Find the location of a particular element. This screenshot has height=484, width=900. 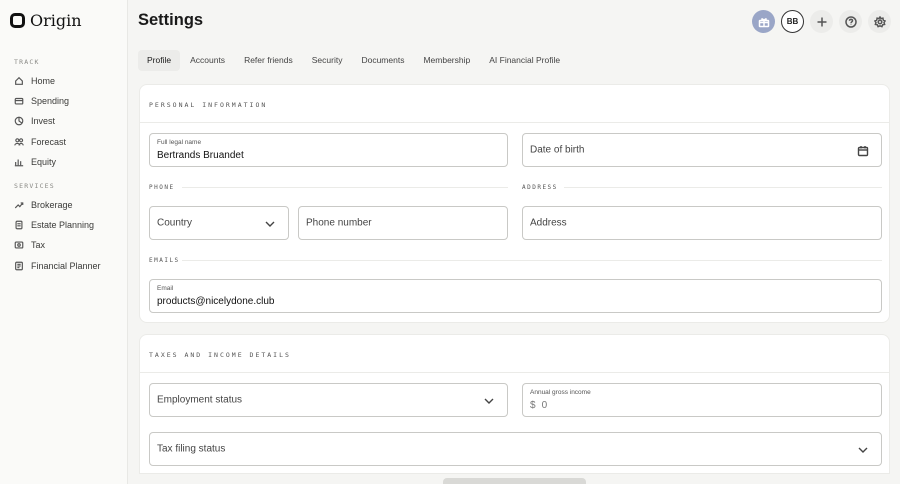

sidebar-item-invest: Invest is located at coordinates (34, 121).